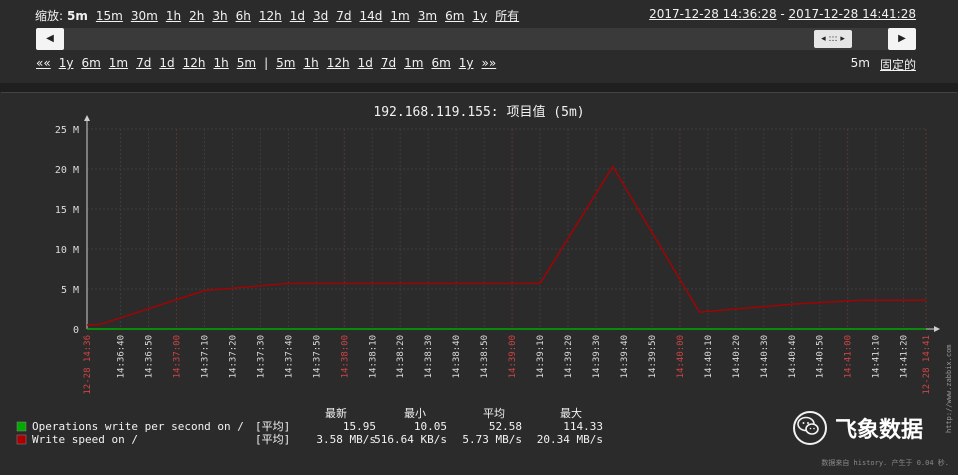  What do you see at coordinates (122, 356) in the screenshot?
I see `x-tick-label: 14:36:40` at bounding box center [122, 356].